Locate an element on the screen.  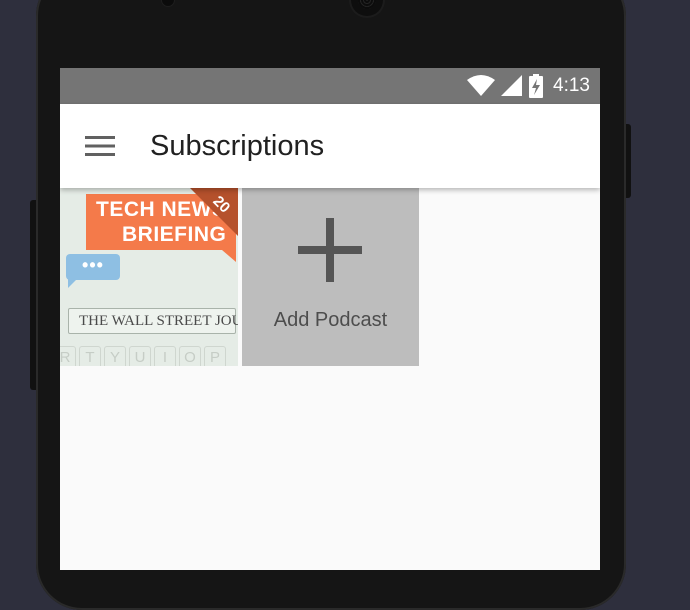
device-power-button is located at coordinates (628, 161).